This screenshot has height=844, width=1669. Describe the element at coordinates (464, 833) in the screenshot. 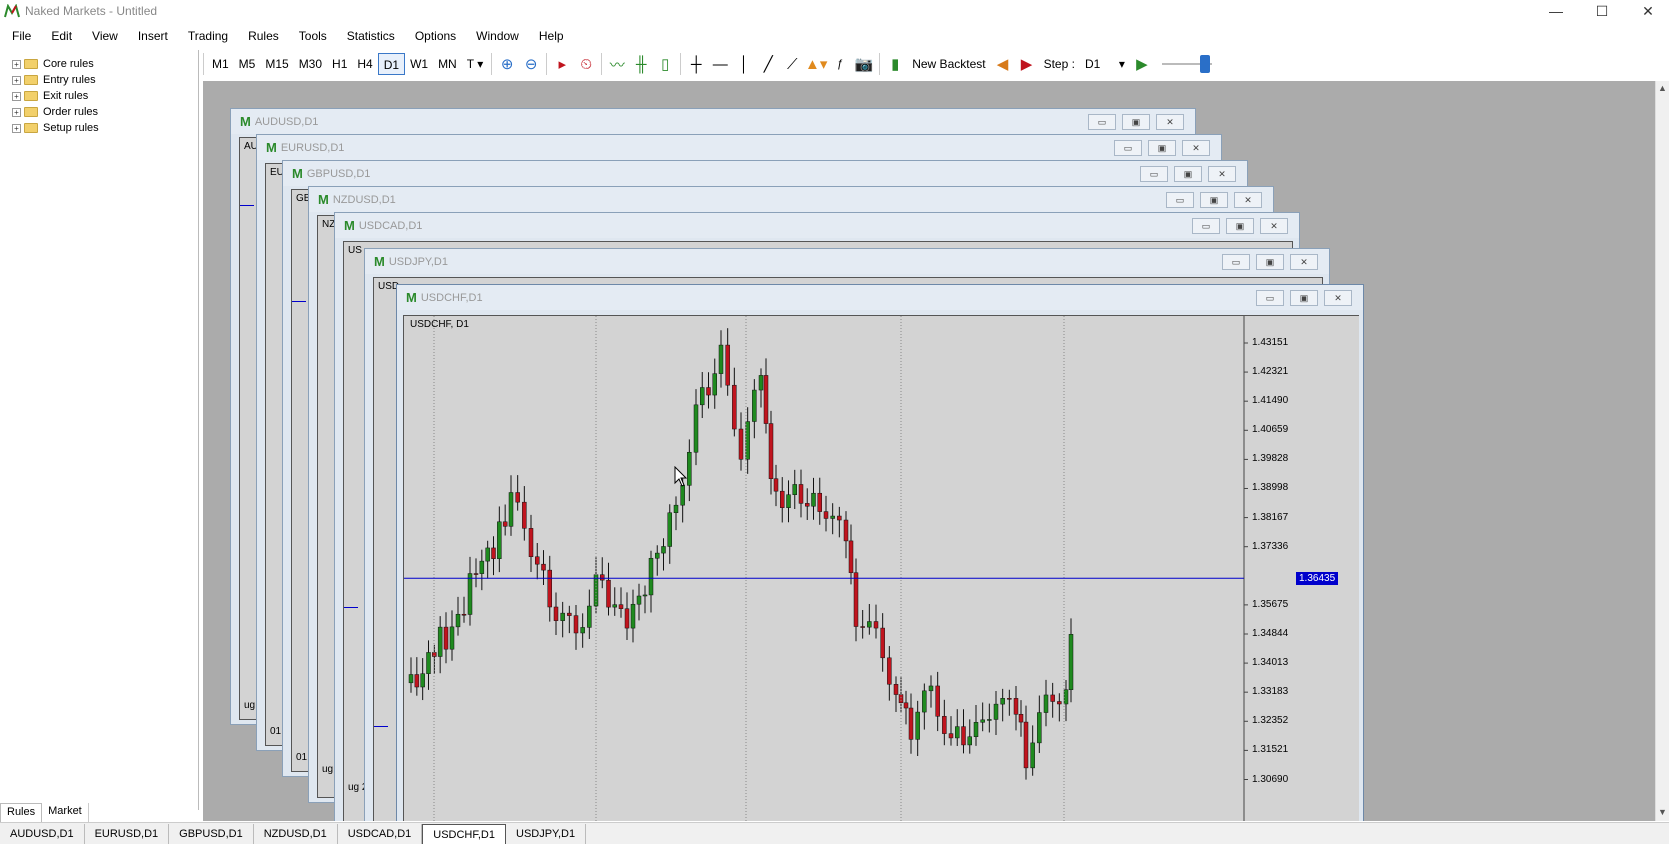

I see `tab-usdchf: USDCHF,D1` at that location.